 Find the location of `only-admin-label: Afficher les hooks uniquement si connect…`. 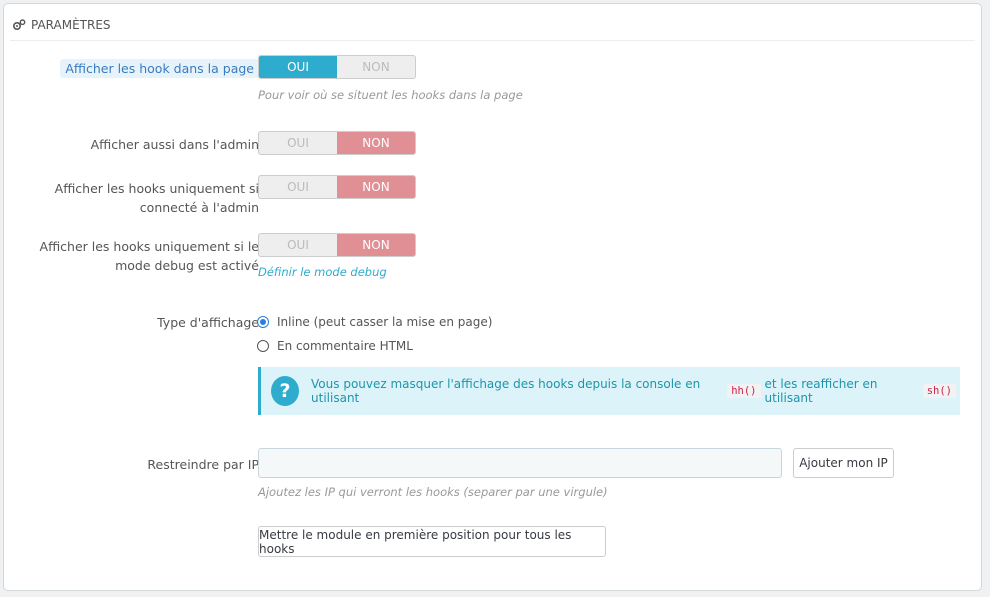

only-admin-label: Afficher les hooks uniquement si connect… is located at coordinates (157, 198).